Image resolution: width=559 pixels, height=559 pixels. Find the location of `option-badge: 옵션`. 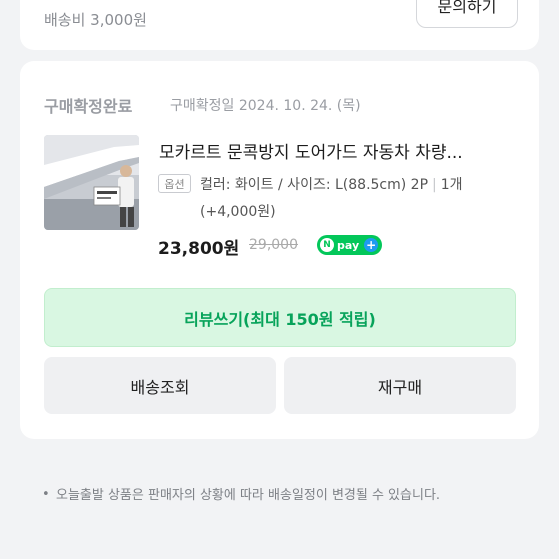

option-badge: 옵션 is located at coordinates (174, 183).